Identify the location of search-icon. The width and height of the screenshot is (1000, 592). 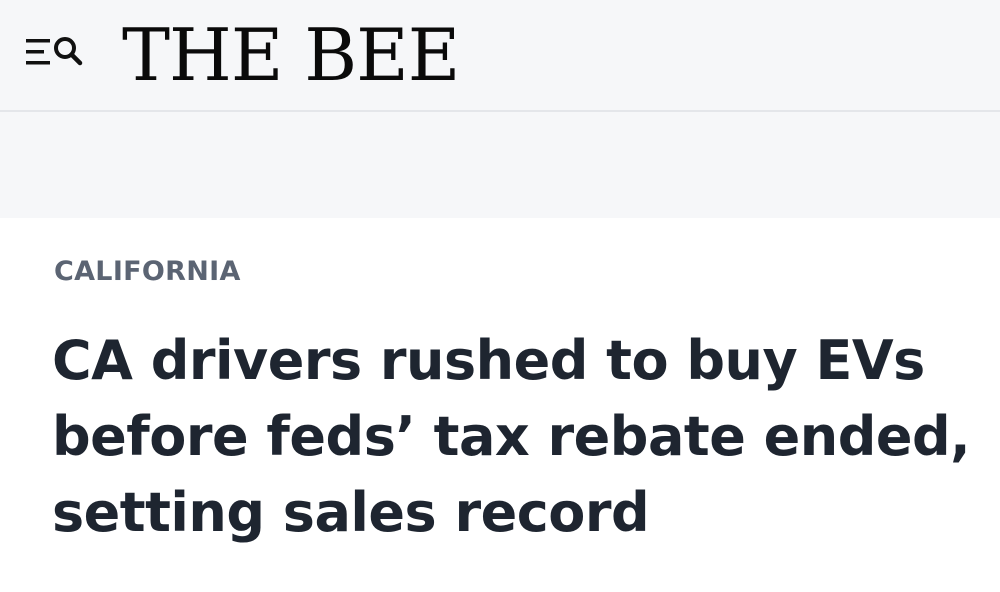
(68, 51).